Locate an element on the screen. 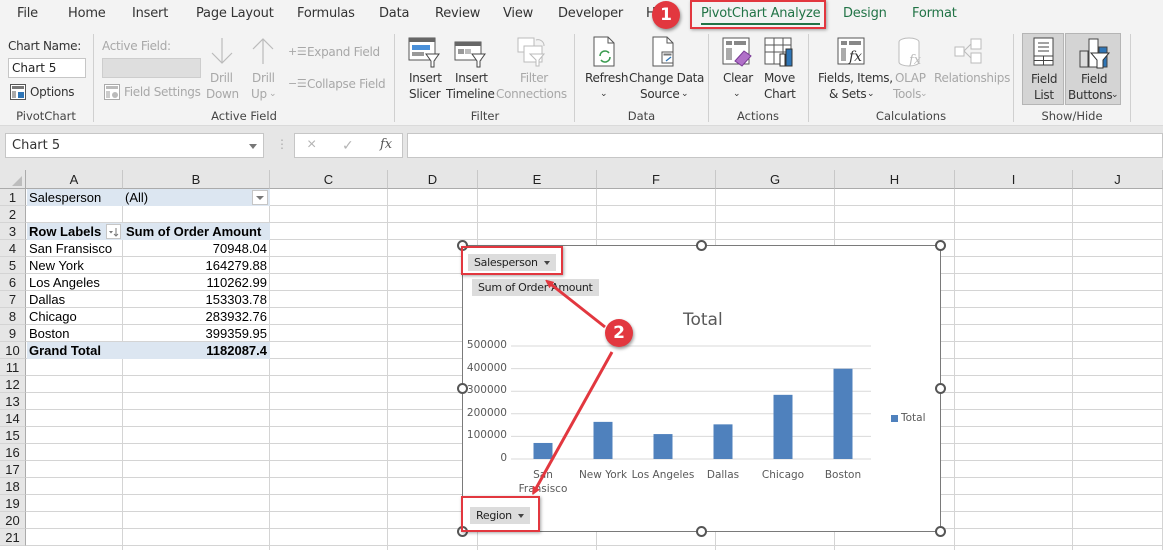  column-header-h: H is located at coordinates (895, 179).